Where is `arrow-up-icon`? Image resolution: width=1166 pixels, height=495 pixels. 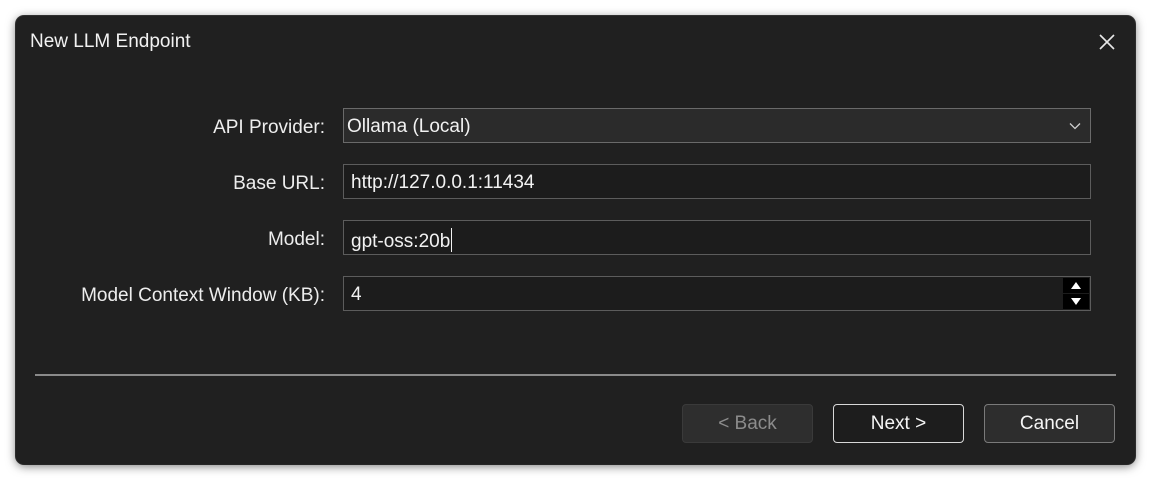 arrow-up-icon is located at coordinates (1076, 285).